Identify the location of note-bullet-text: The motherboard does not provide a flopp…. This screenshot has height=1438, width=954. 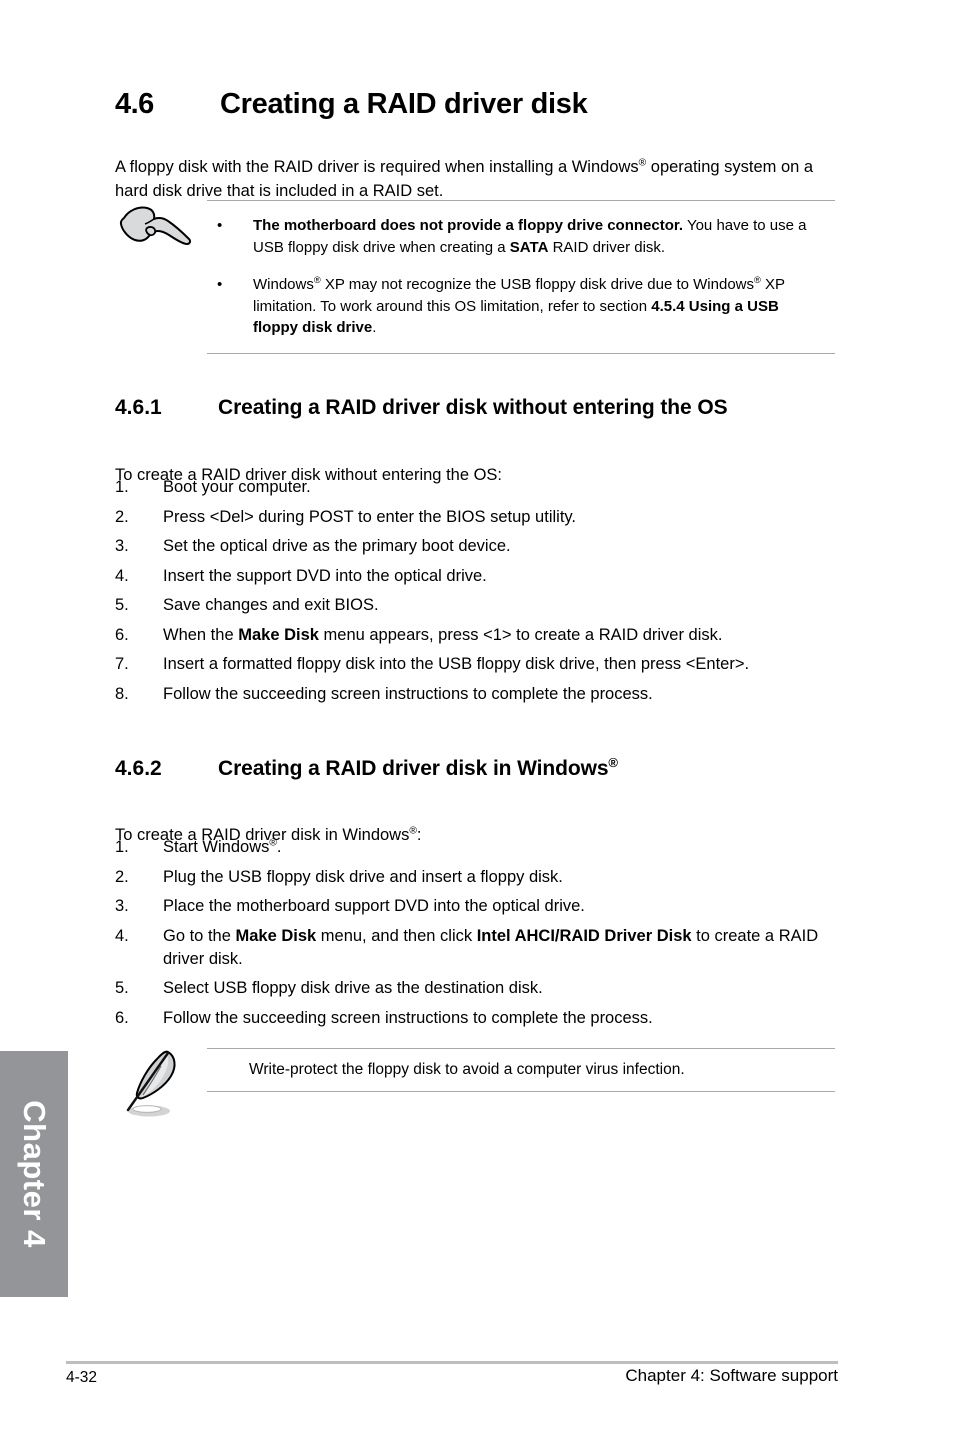
(544, 236).